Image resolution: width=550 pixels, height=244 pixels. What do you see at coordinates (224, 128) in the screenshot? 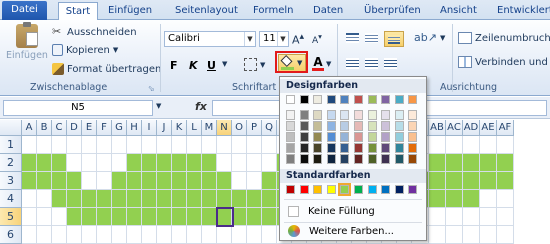
I see `column-header: N` at bounding box center [224, 128].